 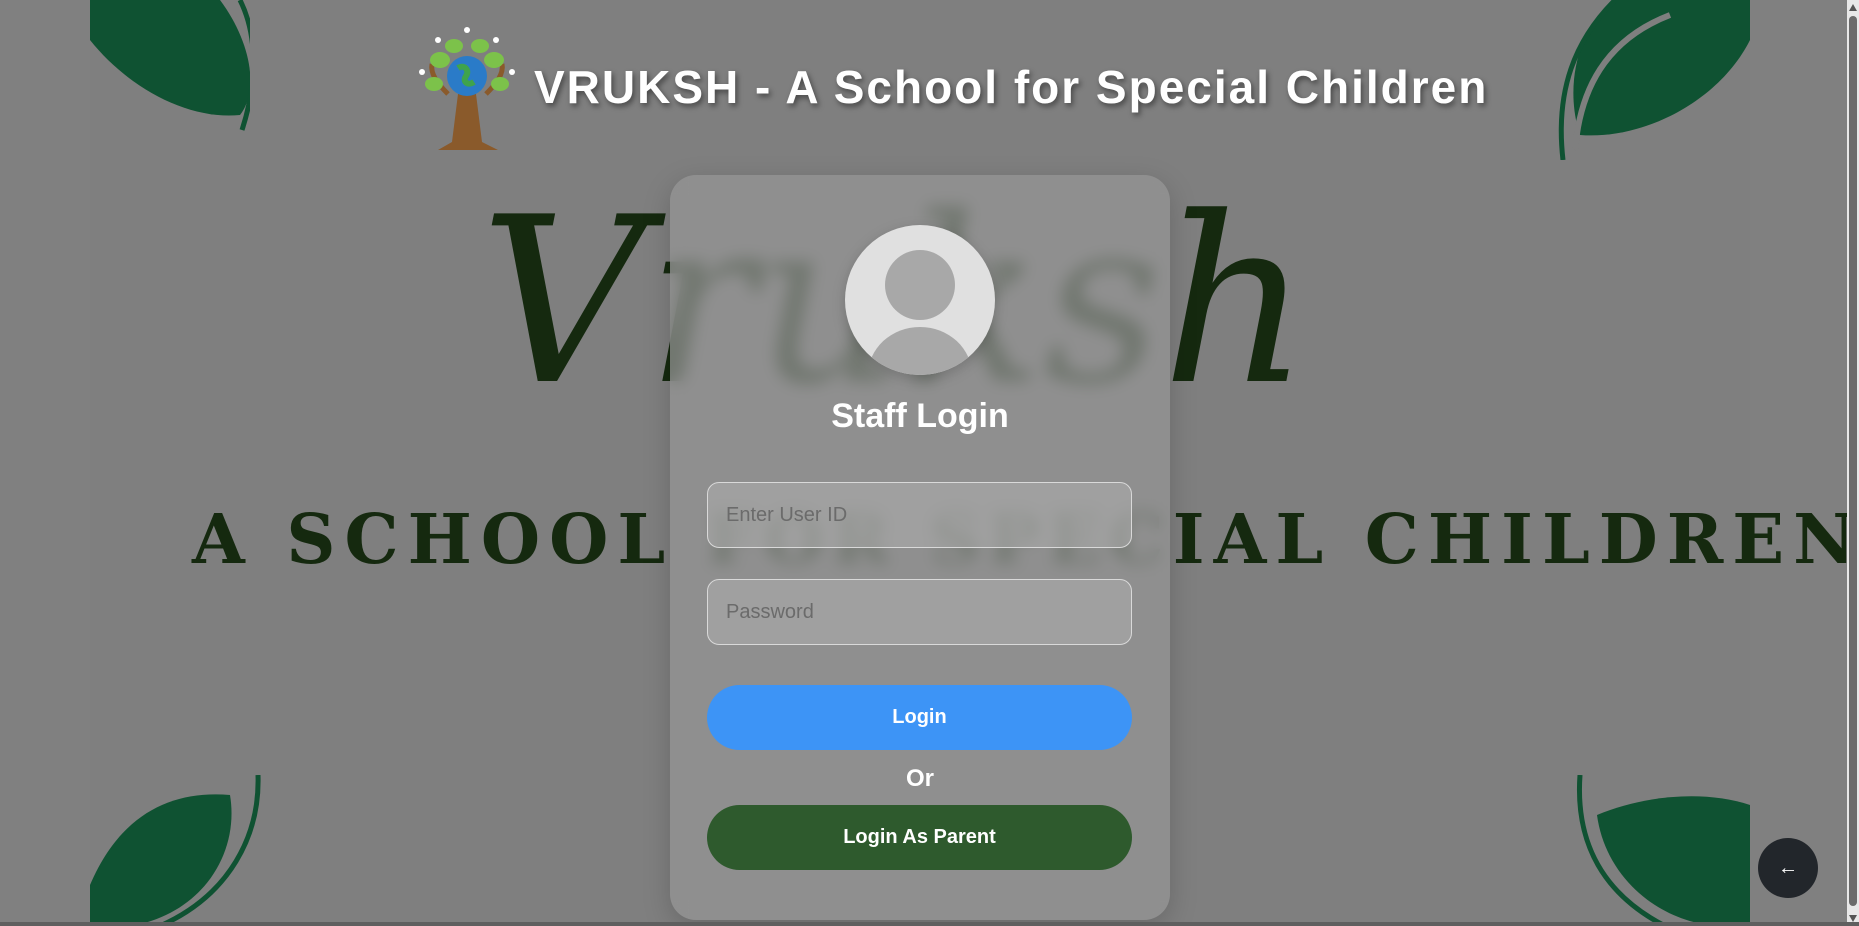 I want to click on leaf-decoration-top-right, so click(x=1654, y=80).